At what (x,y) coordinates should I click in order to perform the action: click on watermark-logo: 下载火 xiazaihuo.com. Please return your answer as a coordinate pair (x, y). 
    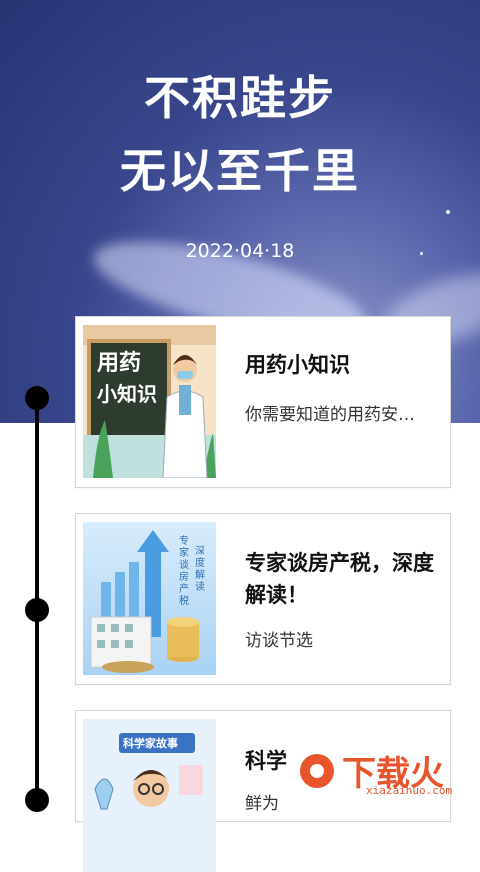
    Looking at the image, I should click on (378, 771).